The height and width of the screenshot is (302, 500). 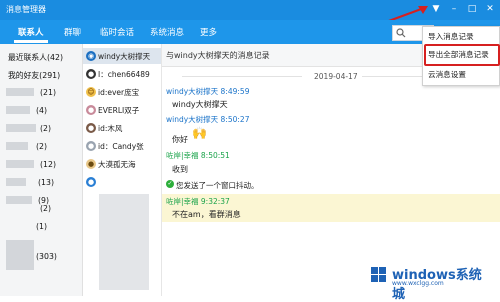 What do you see at coordinates (41, 226) in the screenshot?
I see `group-item: (1)` at bounding box center [41, 226].